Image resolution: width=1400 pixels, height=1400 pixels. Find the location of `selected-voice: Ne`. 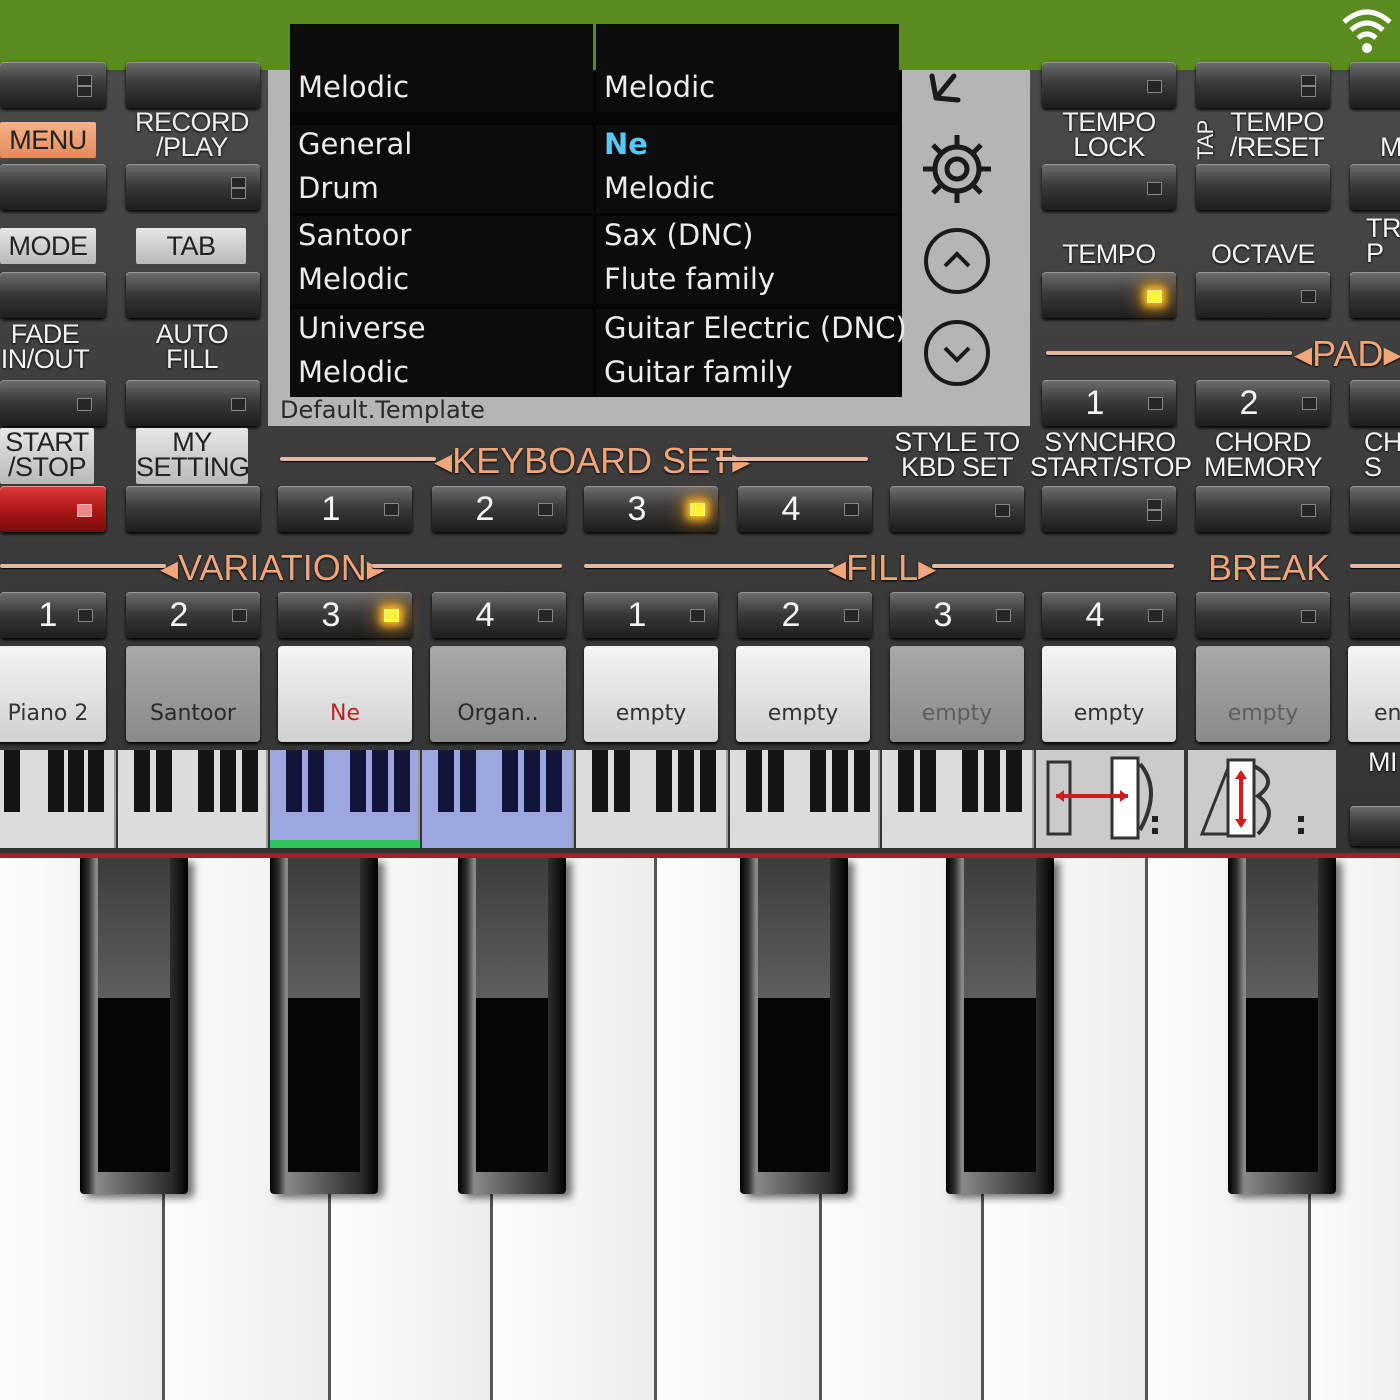

selected-voice: Ne is located at coordinates (626, 144).